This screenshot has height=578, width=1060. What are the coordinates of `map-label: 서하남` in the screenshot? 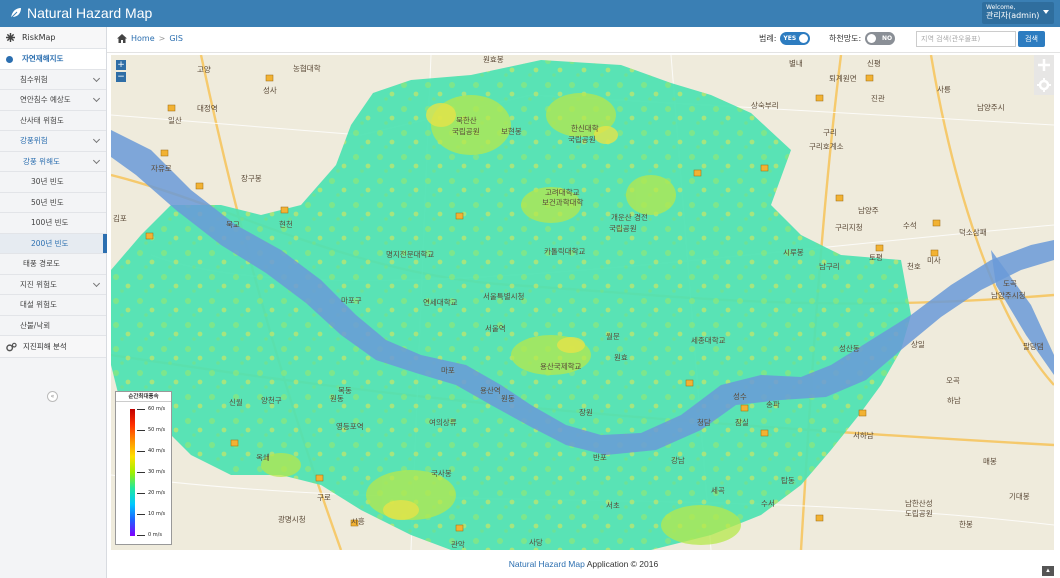 It's located at (863, 435).